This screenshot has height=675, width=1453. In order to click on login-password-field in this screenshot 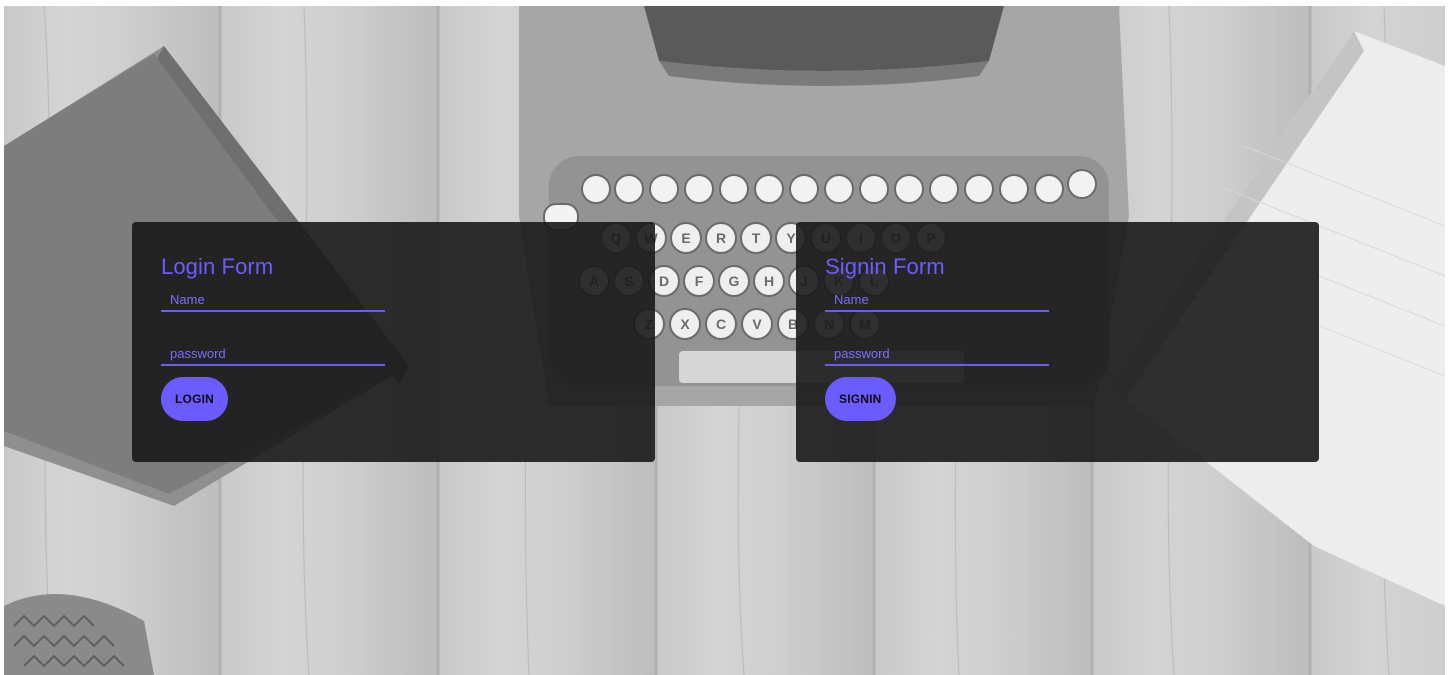, I will do `click(273, 355)`.